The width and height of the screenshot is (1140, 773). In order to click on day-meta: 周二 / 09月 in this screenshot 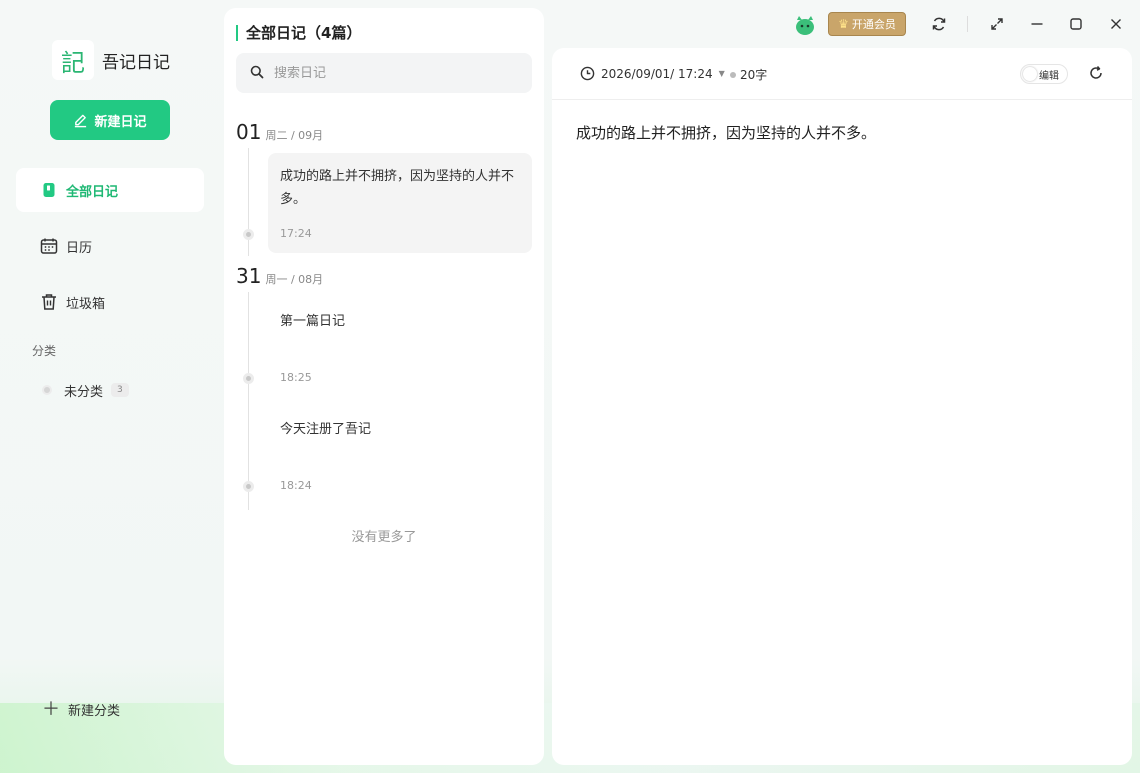, I will do `click(294, 135)`.